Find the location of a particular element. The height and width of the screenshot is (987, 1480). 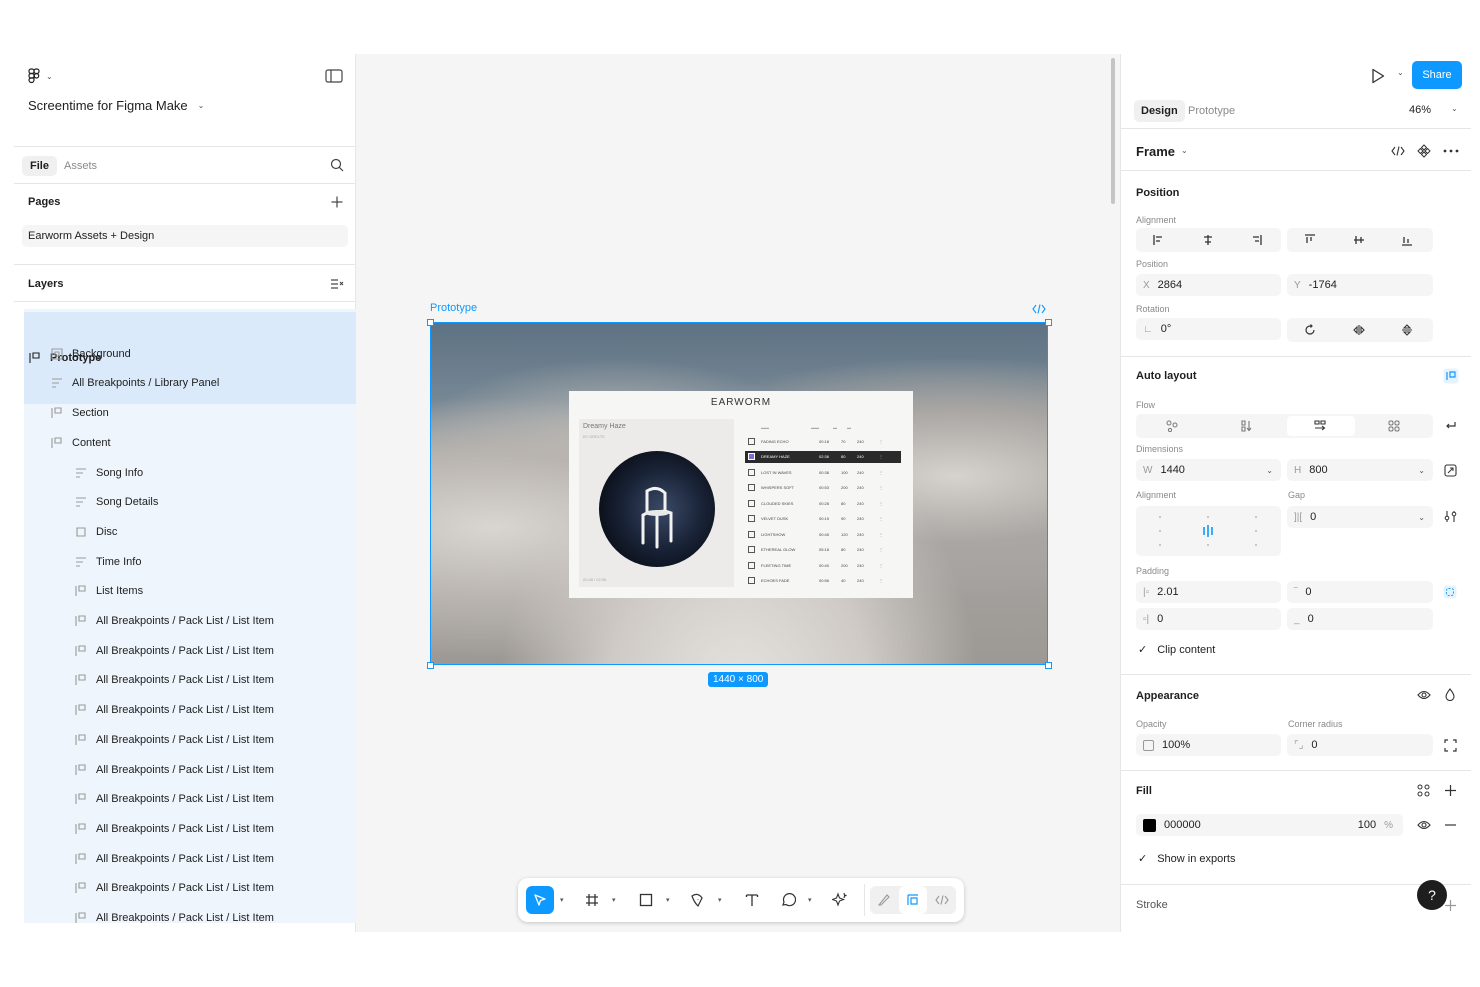

align-horizontal-center-icon is located at coordinates (1208, 240).